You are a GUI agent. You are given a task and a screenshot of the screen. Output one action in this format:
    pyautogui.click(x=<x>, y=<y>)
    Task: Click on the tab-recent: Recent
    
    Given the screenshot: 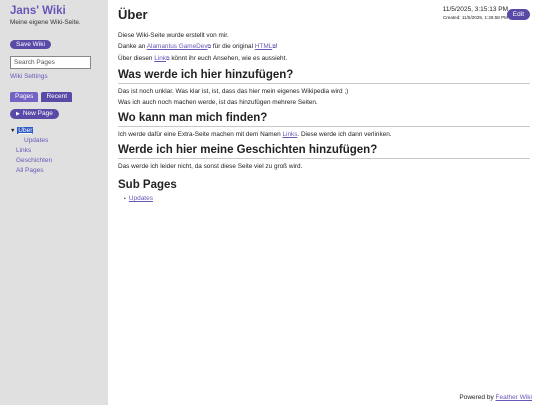 What is the action you would take?
    pyautogui.click(x=57, y=97)
    